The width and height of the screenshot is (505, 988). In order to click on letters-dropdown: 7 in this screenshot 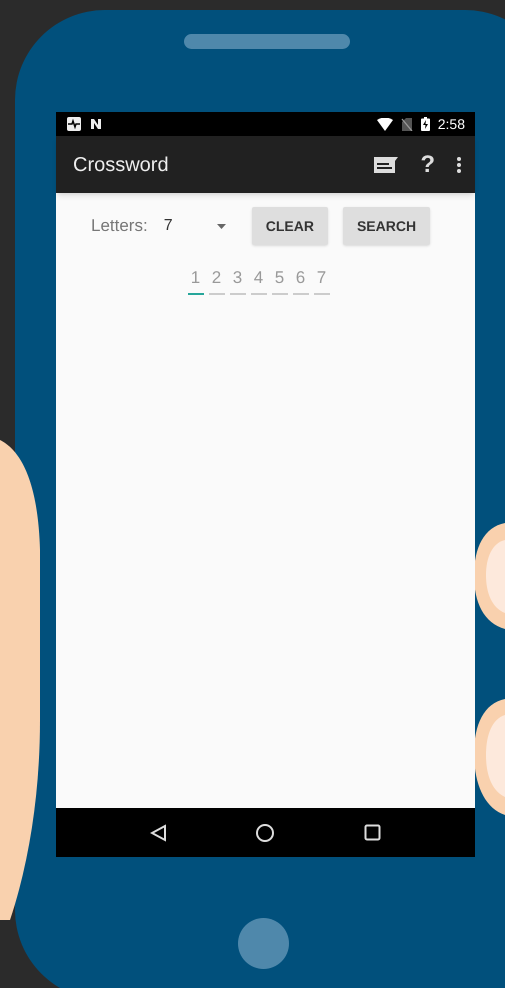, I will do `click(195, 226)`.